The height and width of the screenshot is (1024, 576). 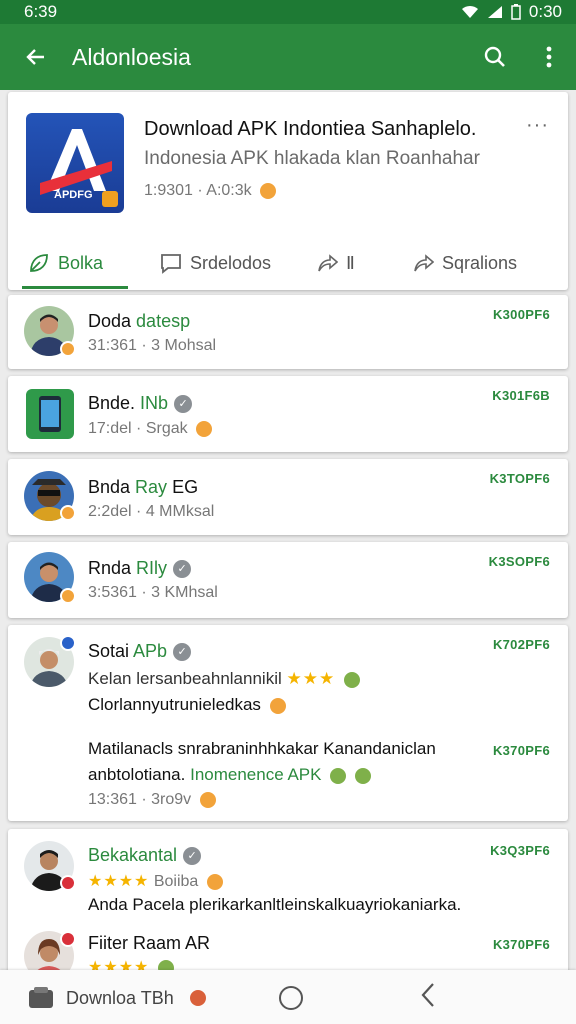 I want to click on price-tag: K702PF6, so click(x=521, y=644).